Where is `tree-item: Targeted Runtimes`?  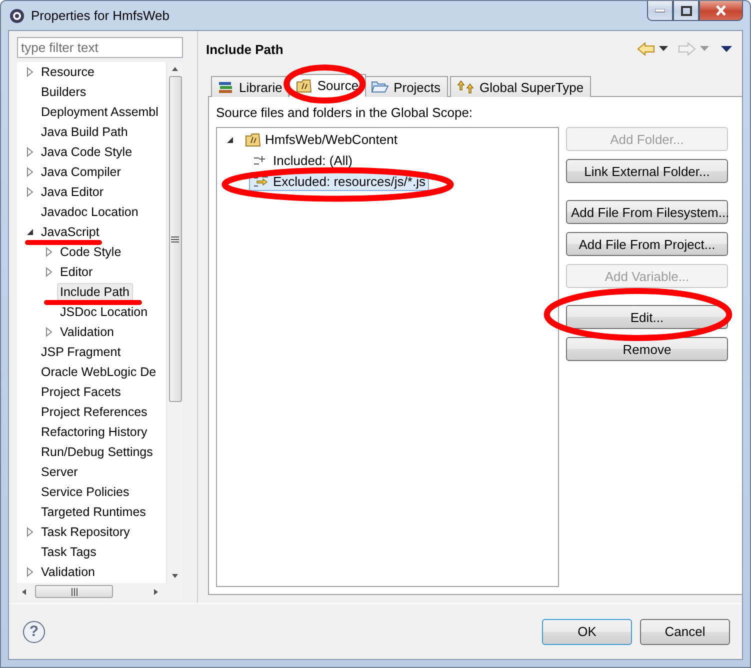
tree-item: Targeted Runtimes is located at coordinates (93, 512).